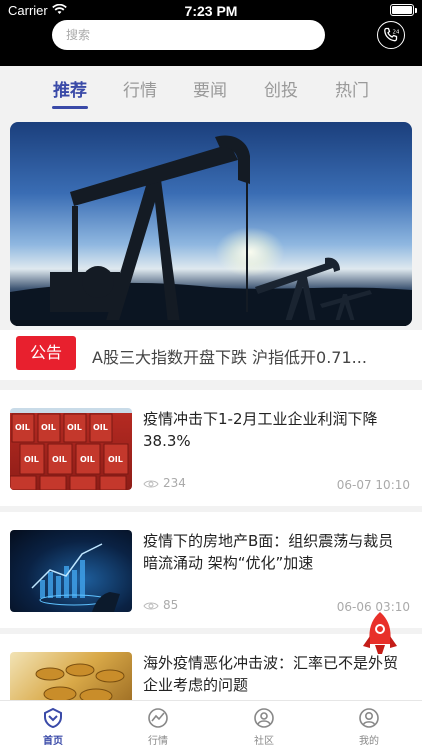 The image size is (422, 750). I want to click on status-time: 7:23 PM, so click(211, 11).